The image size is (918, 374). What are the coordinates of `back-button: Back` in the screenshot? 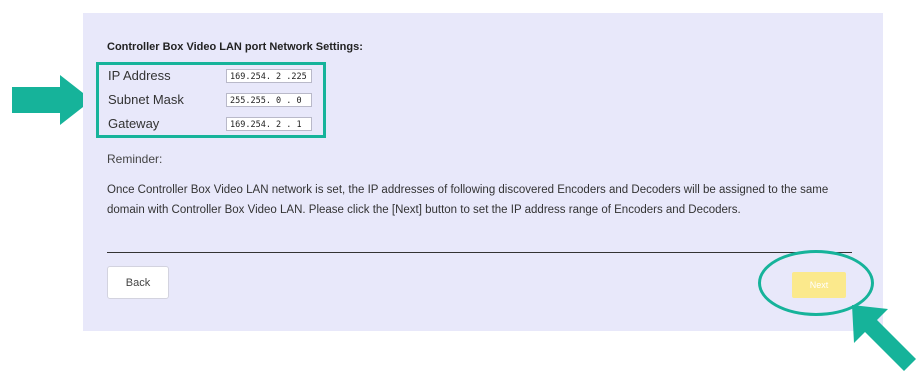 It's located at (138, 282).